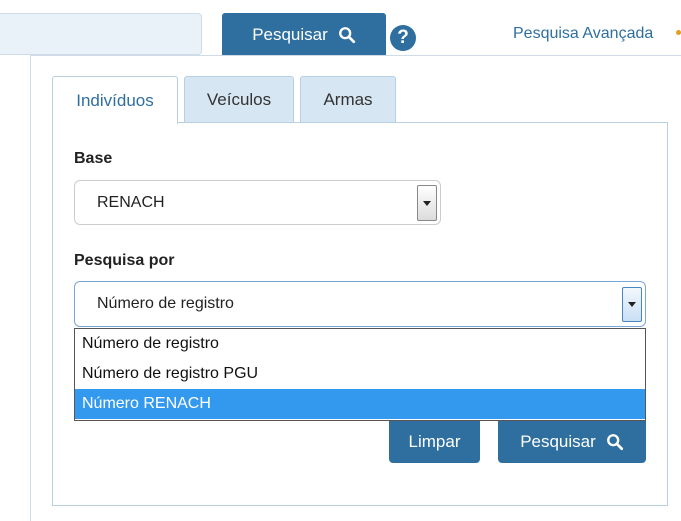 This screenshot has height=521, width=681. What do you see at coordinates (101, 34) in the screenshot?
I see `top-search-input` at bounding box center [101, 34].